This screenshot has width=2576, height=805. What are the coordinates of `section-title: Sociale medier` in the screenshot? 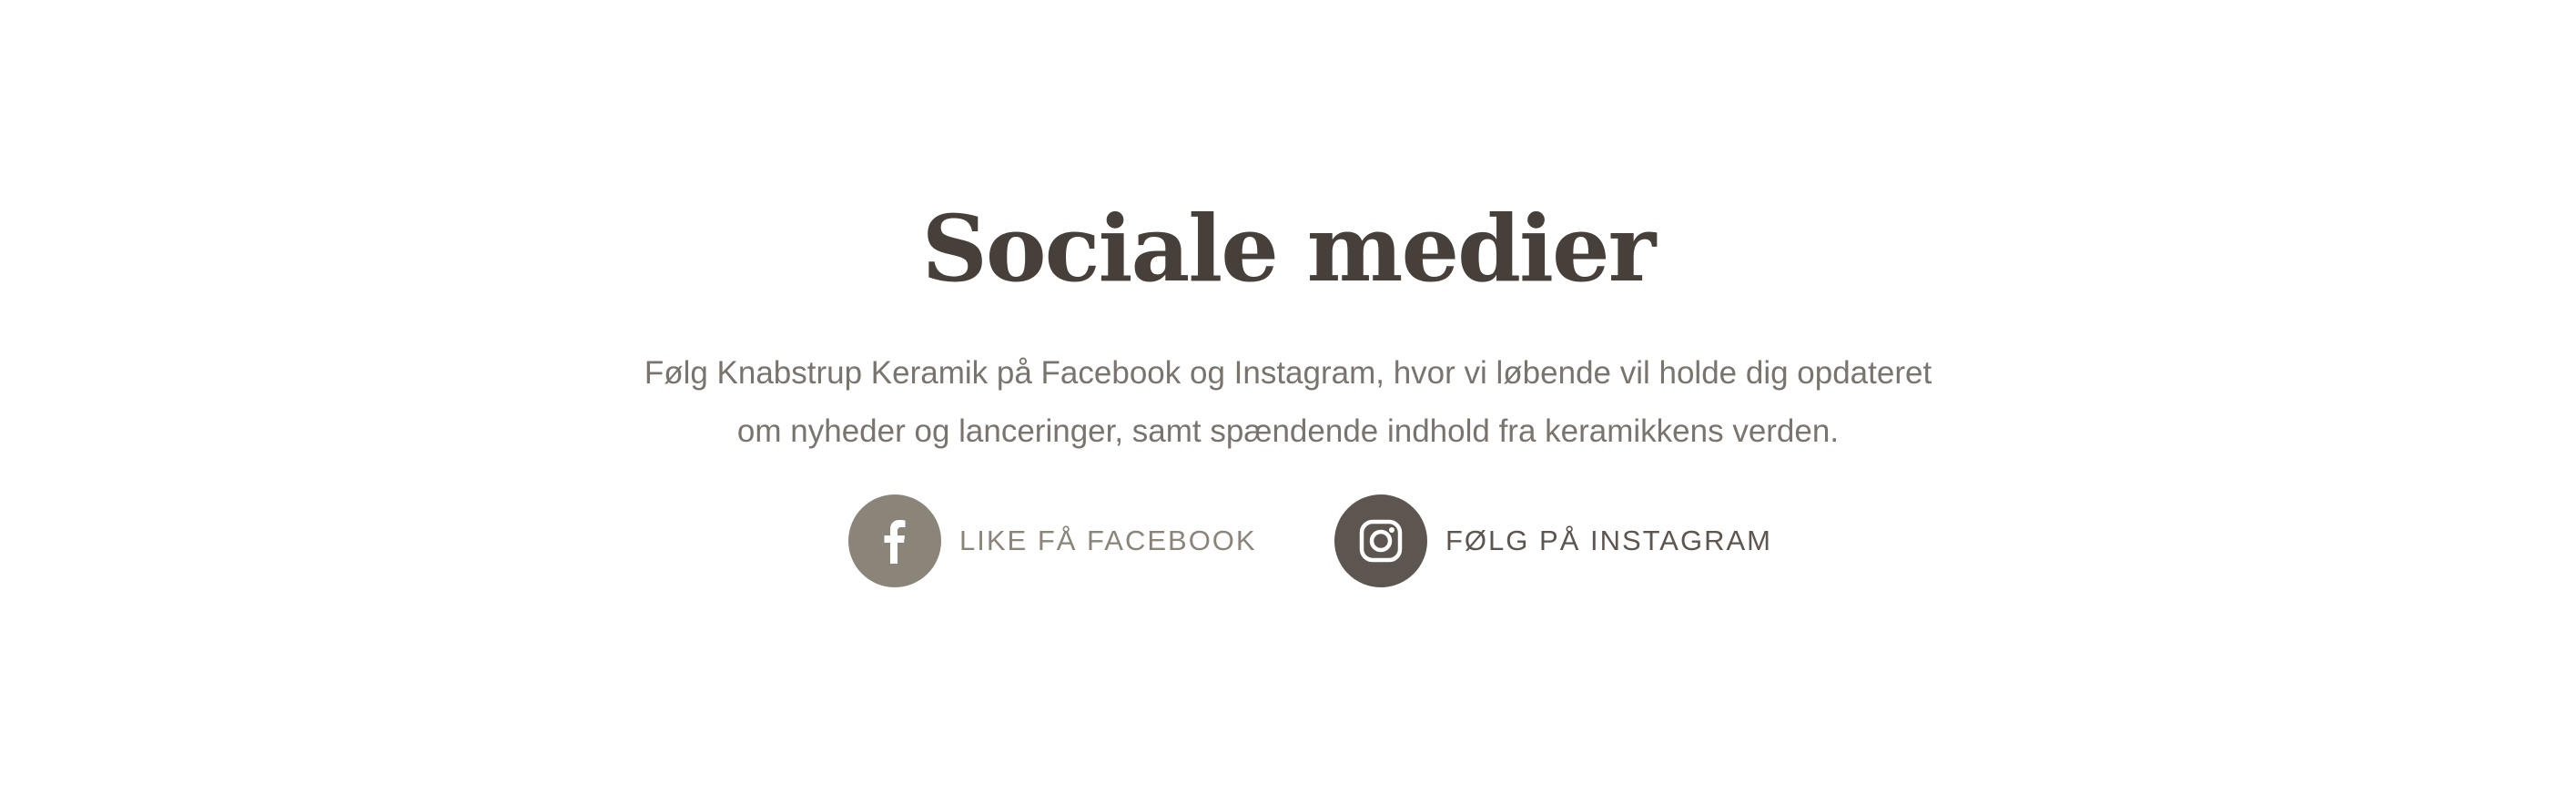 It's located at (1289, 248).